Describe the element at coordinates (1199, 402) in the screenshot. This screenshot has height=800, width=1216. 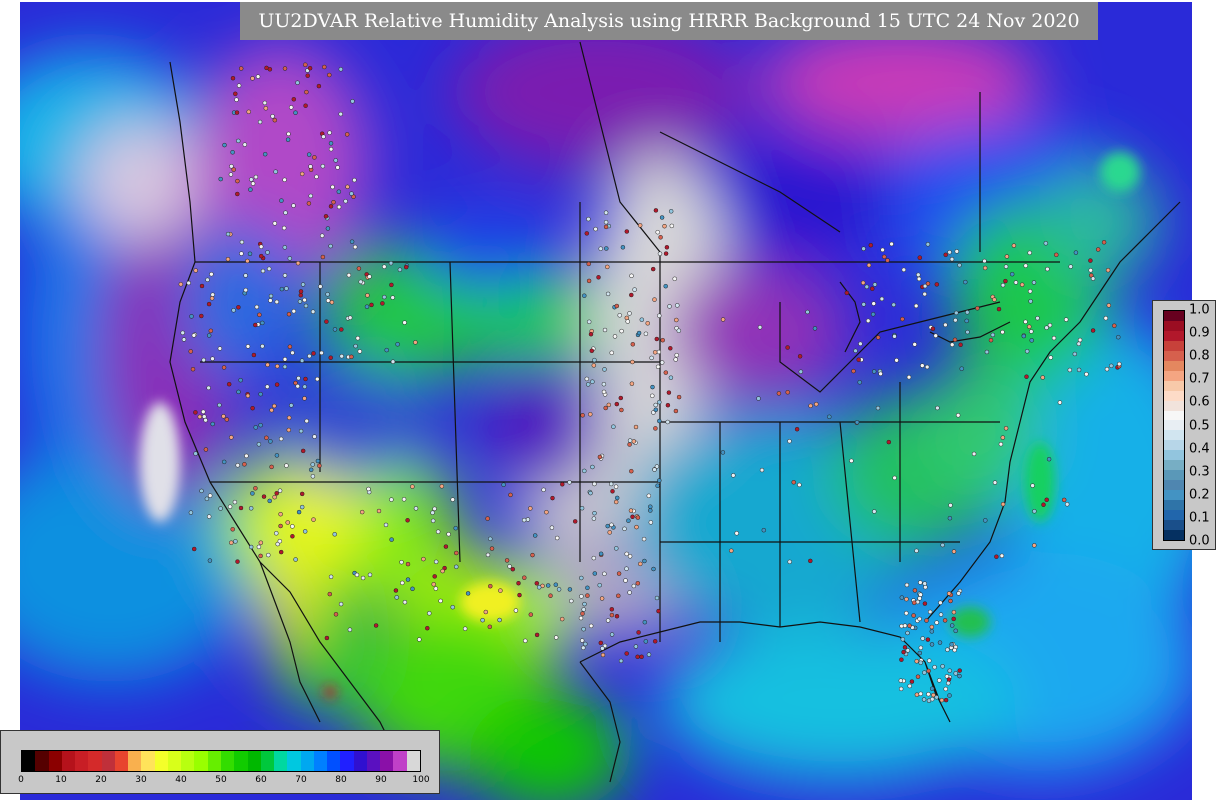
I see `ob-tick-label: 0.6` at that location.